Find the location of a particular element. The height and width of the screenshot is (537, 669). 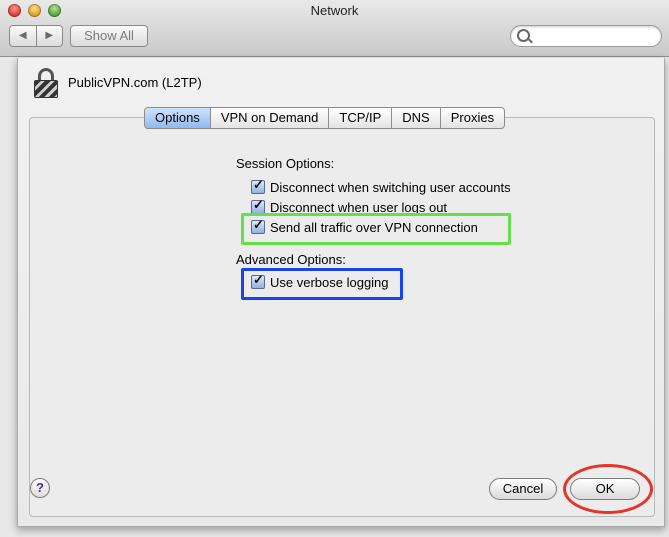

disconnect-logout-checkbox: ✓ is located at coordinates (258, 205).